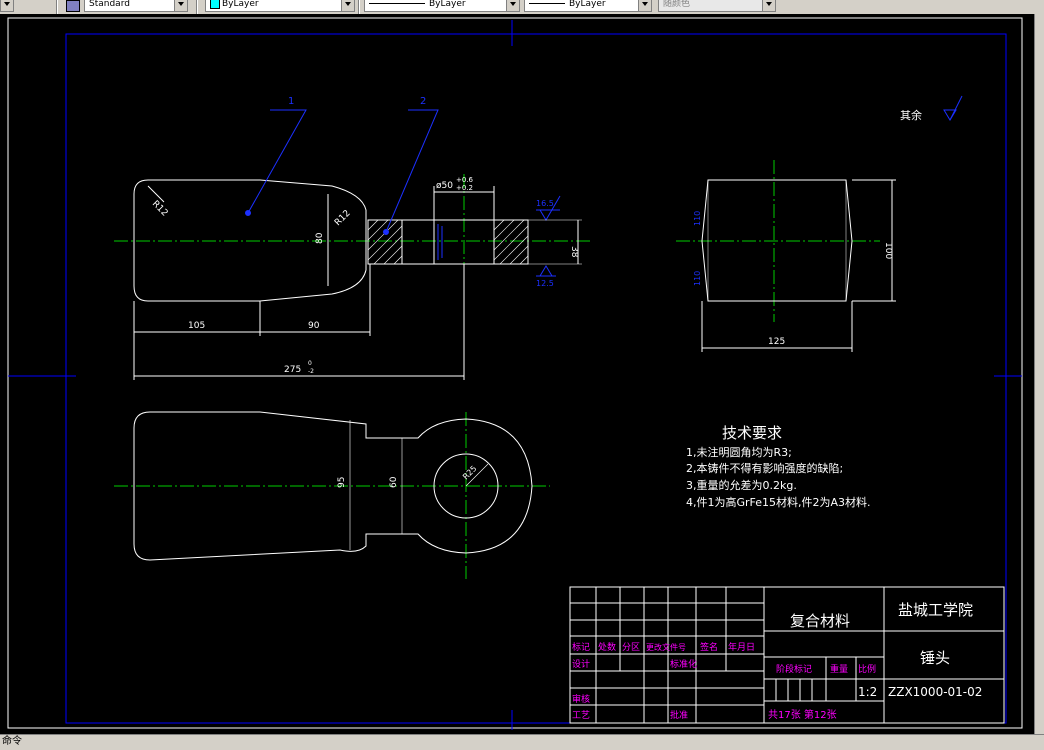 The width and height of the screenshot is (1044, 750). Describe the element at coordinates (511, 242) in the screenshot. I see `hatch-right` at that location.